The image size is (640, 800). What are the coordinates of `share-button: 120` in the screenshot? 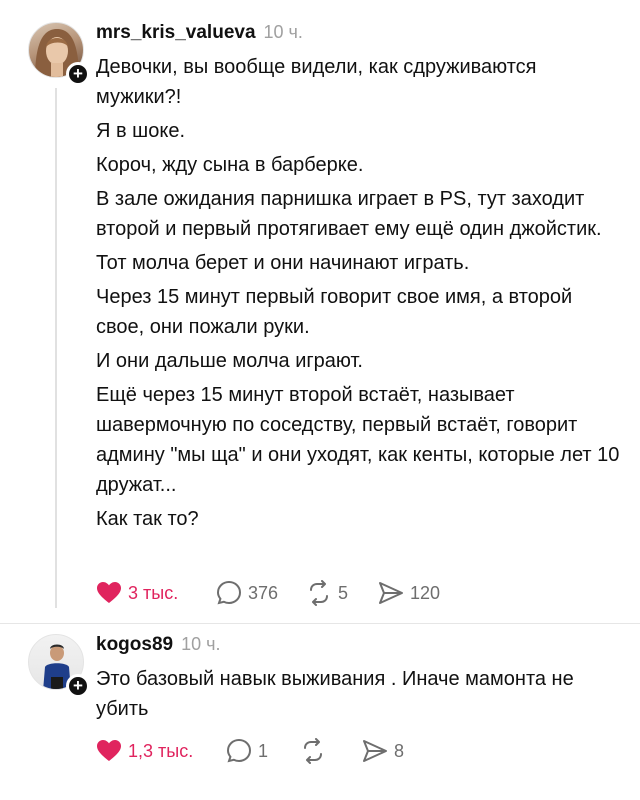 It's located at (418, 593).